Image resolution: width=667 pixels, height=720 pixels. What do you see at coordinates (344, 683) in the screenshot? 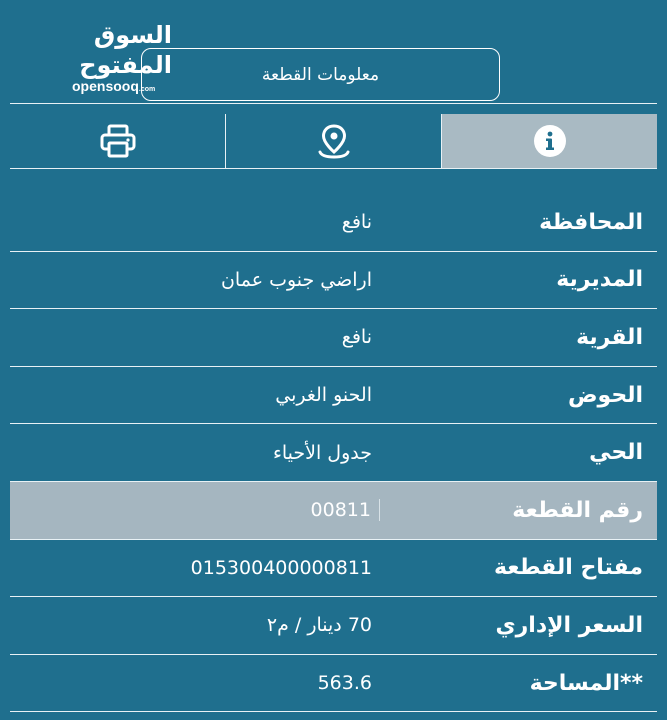
I see `row-value: 563.6` at bounding box center [344, 683].